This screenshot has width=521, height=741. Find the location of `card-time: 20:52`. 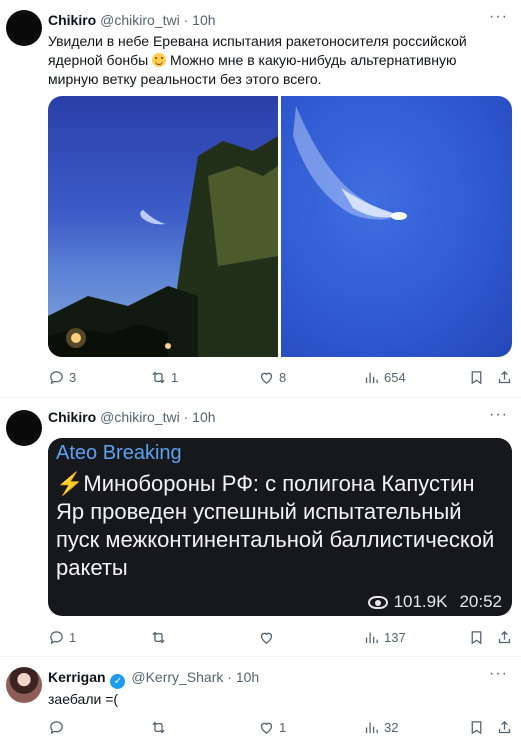

card-time: 20:52 is located at coordinates (480, 601).